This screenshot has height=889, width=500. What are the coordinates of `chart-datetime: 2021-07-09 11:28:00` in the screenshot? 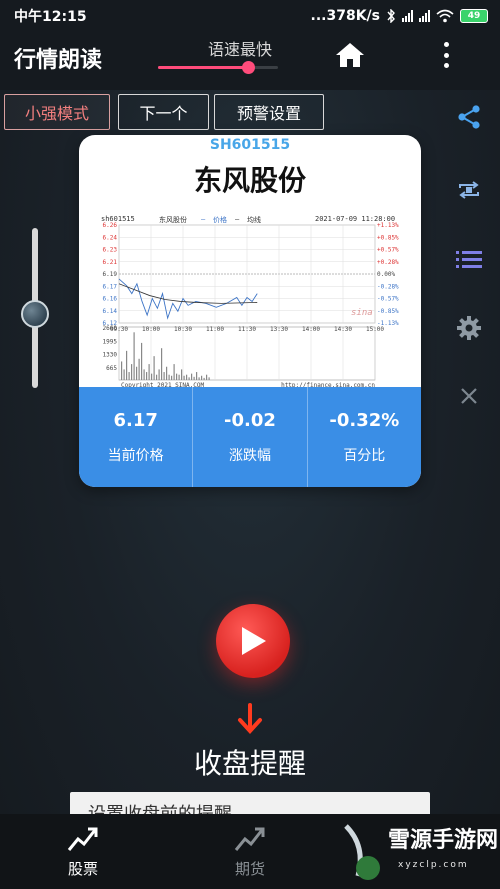 It's located at (355, 219).